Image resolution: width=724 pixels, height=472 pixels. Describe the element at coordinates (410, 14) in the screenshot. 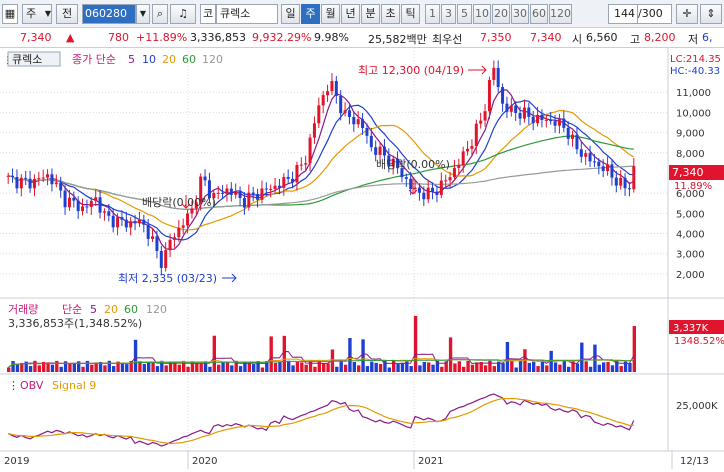

I see `period-tab-6: 틱` at that location.